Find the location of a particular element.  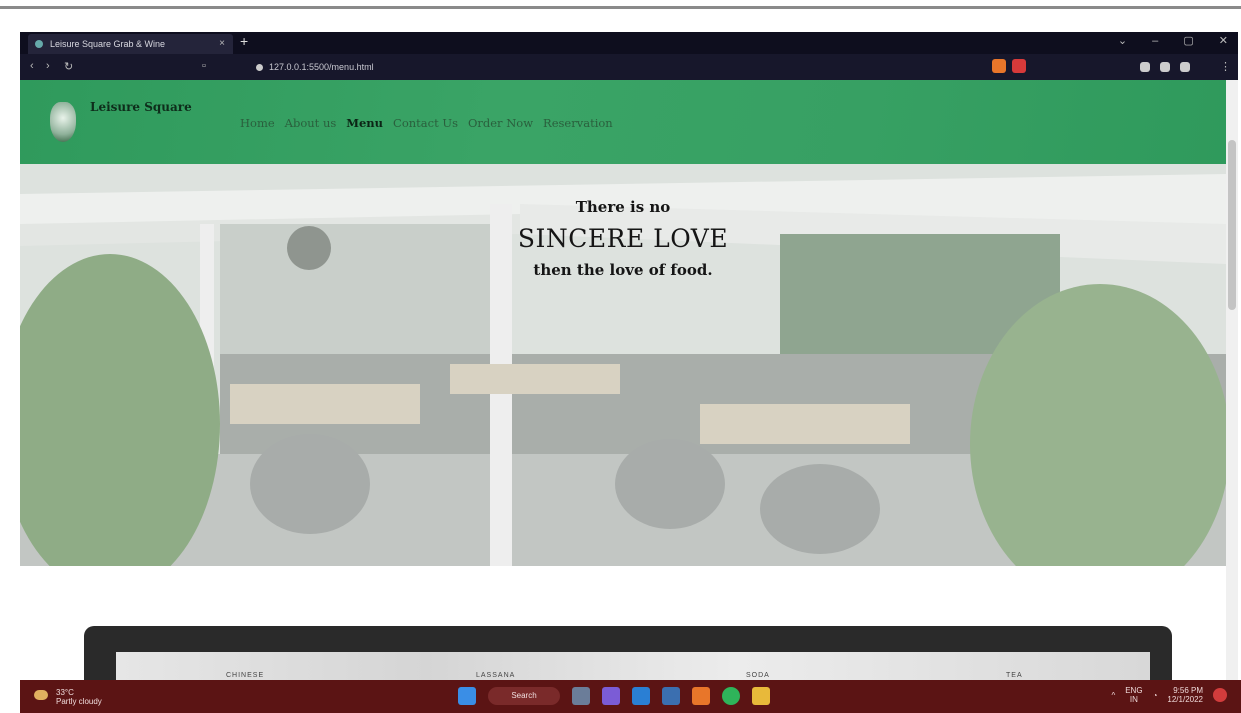

menu-category: LASSANA is located at coordinates (495, 675).